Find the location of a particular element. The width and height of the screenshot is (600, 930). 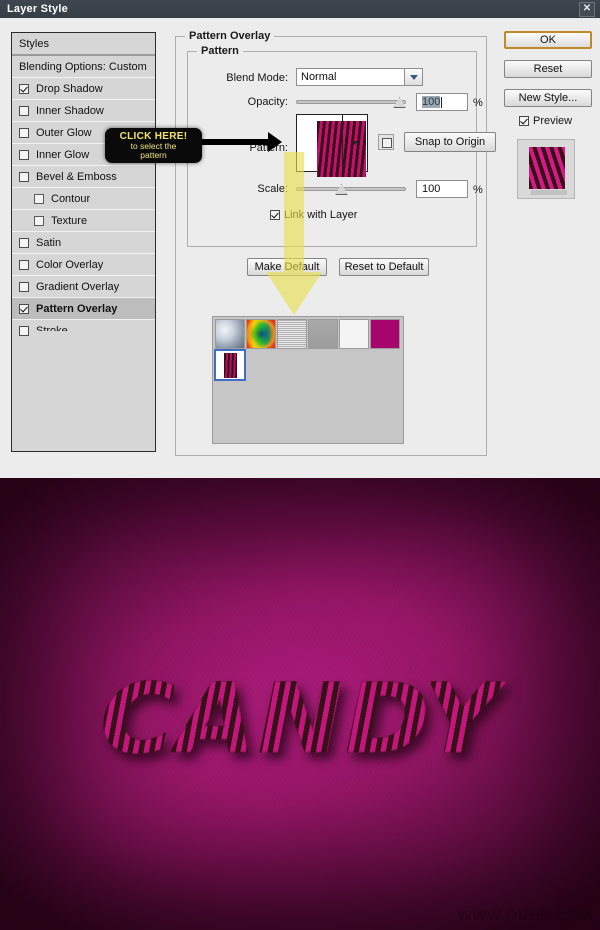

checkbox-texture is located at coordinates (39, 220).